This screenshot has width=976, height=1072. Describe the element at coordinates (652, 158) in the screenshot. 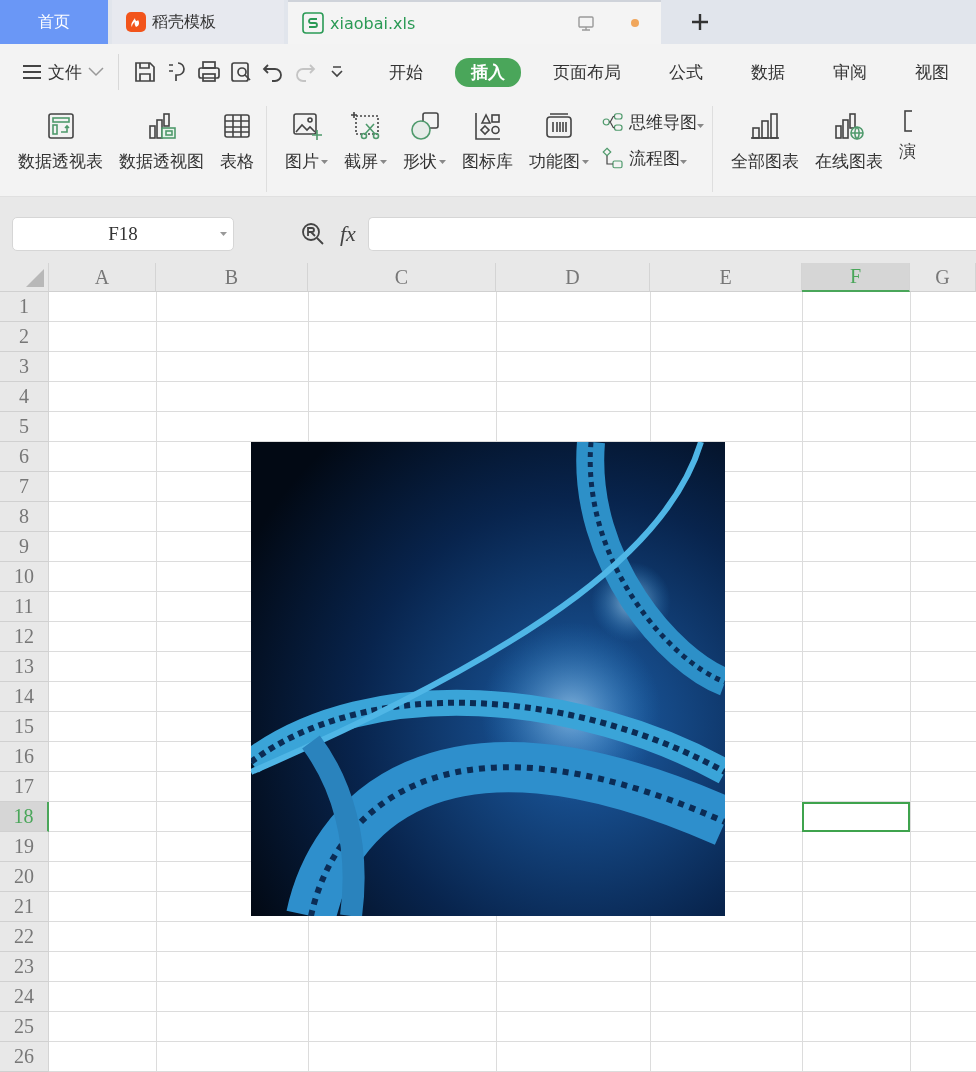

I see `ribbon-button: 流程图` at that location.